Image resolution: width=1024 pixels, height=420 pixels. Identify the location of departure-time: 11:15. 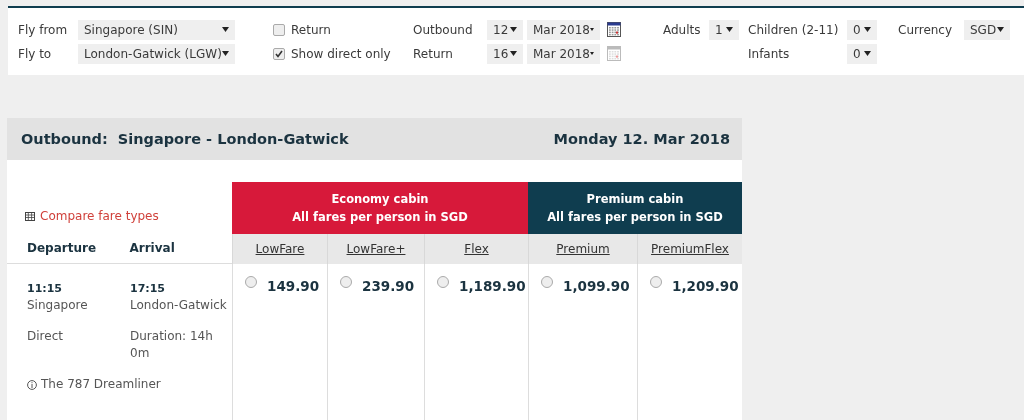
(45, 288).